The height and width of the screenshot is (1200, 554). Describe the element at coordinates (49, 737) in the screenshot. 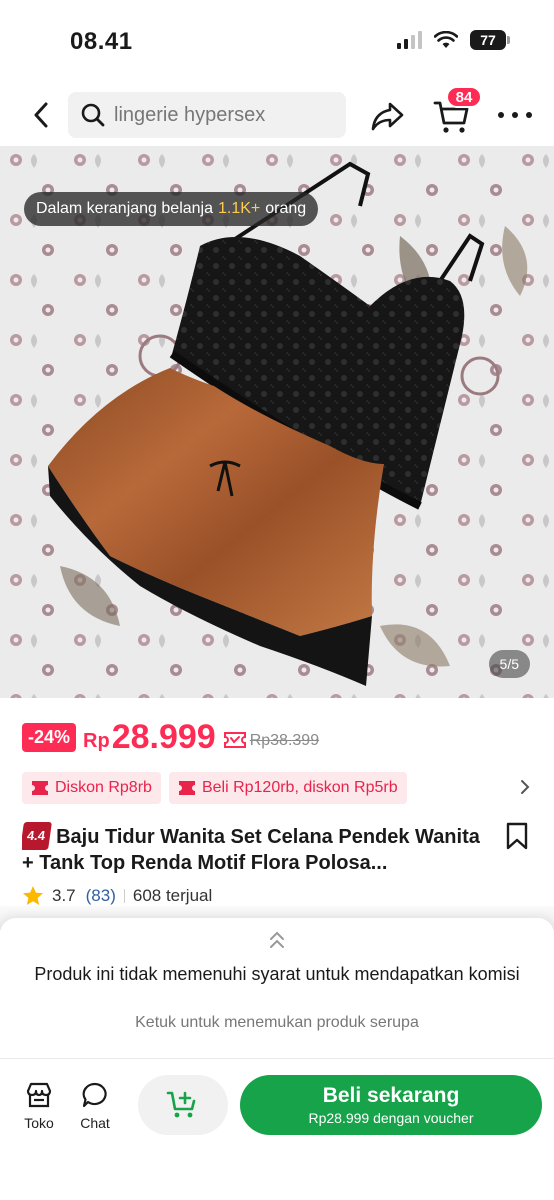

I see `discount-badge: -24%` at that location.